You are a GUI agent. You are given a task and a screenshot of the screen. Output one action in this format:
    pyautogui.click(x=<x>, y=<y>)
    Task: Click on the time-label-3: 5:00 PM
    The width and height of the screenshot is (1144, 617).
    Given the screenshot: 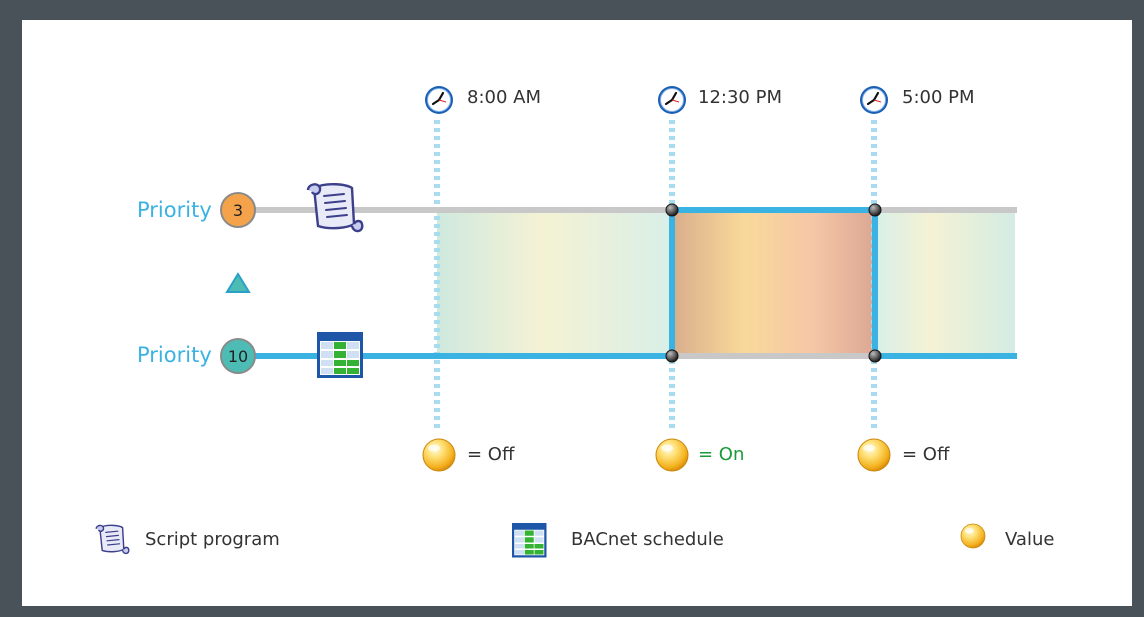 What is the action you would take?
    pyautogui.click(x=938, y=97)
    